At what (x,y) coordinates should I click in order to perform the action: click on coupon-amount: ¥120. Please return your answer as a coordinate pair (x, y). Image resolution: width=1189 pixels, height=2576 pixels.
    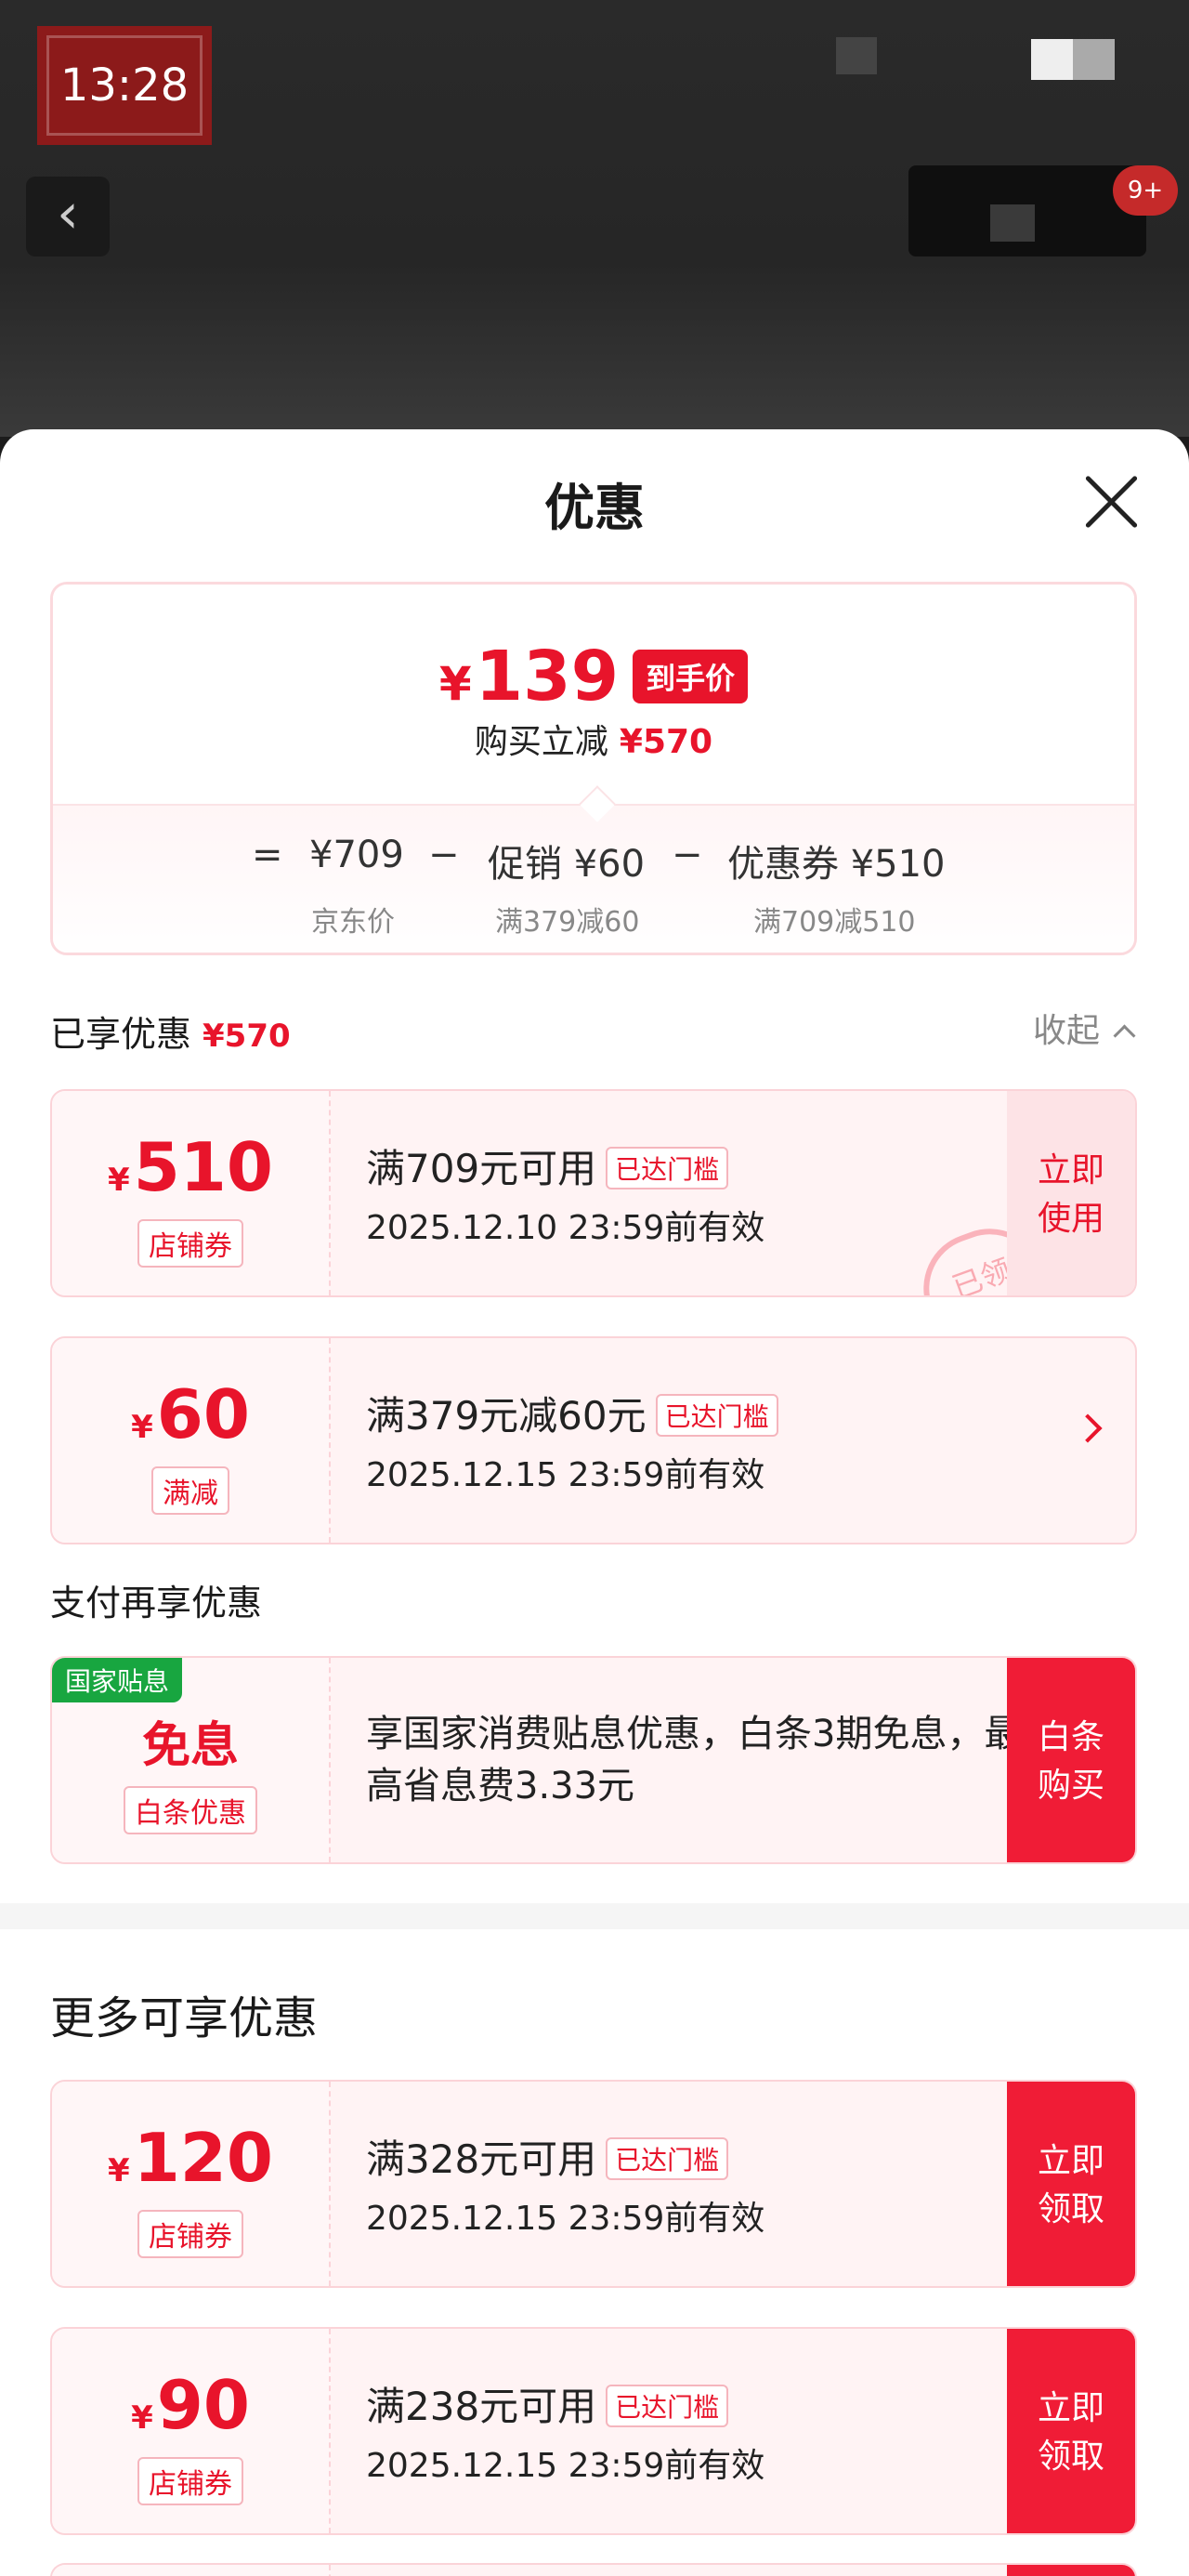
    Looking at the image, I should click on (190, 2158).